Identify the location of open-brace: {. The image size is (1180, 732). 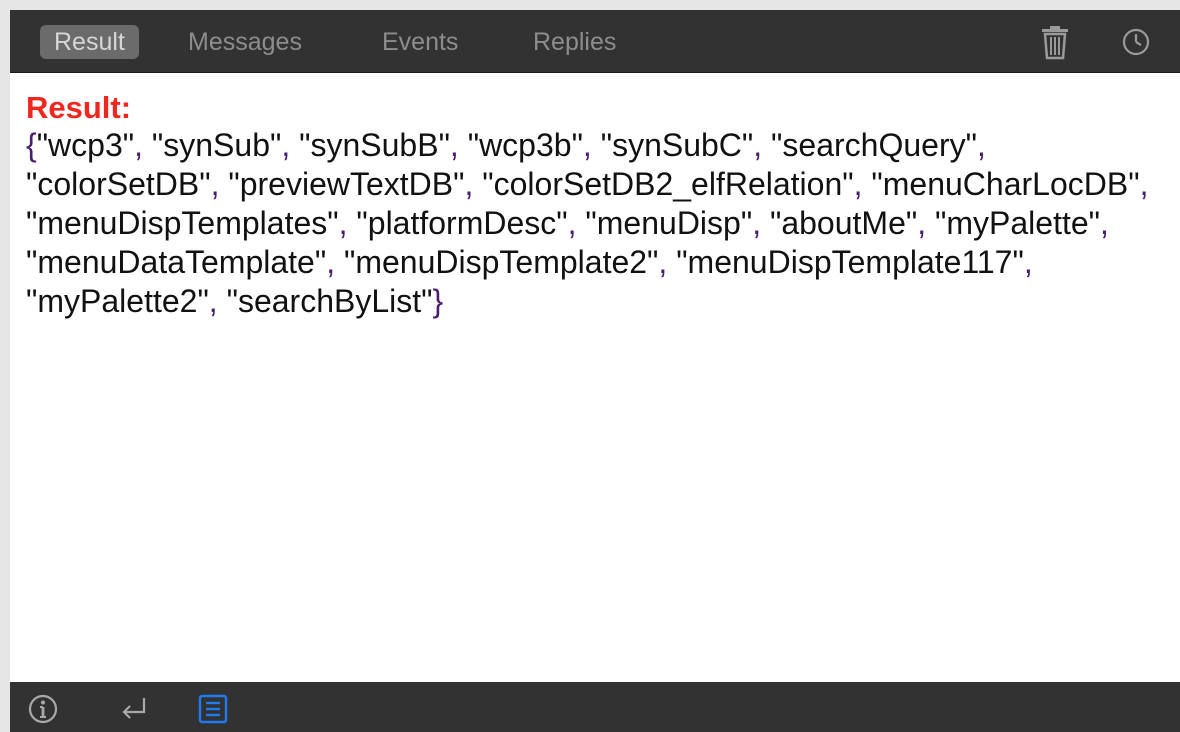
(31, 145).